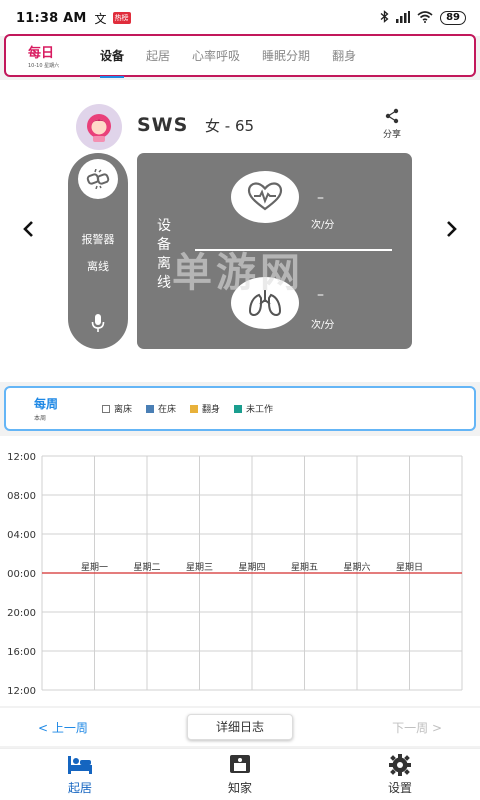 This screenshot has height=800, width=480. I want to click on nav-home: 知家, so click(240, 774).